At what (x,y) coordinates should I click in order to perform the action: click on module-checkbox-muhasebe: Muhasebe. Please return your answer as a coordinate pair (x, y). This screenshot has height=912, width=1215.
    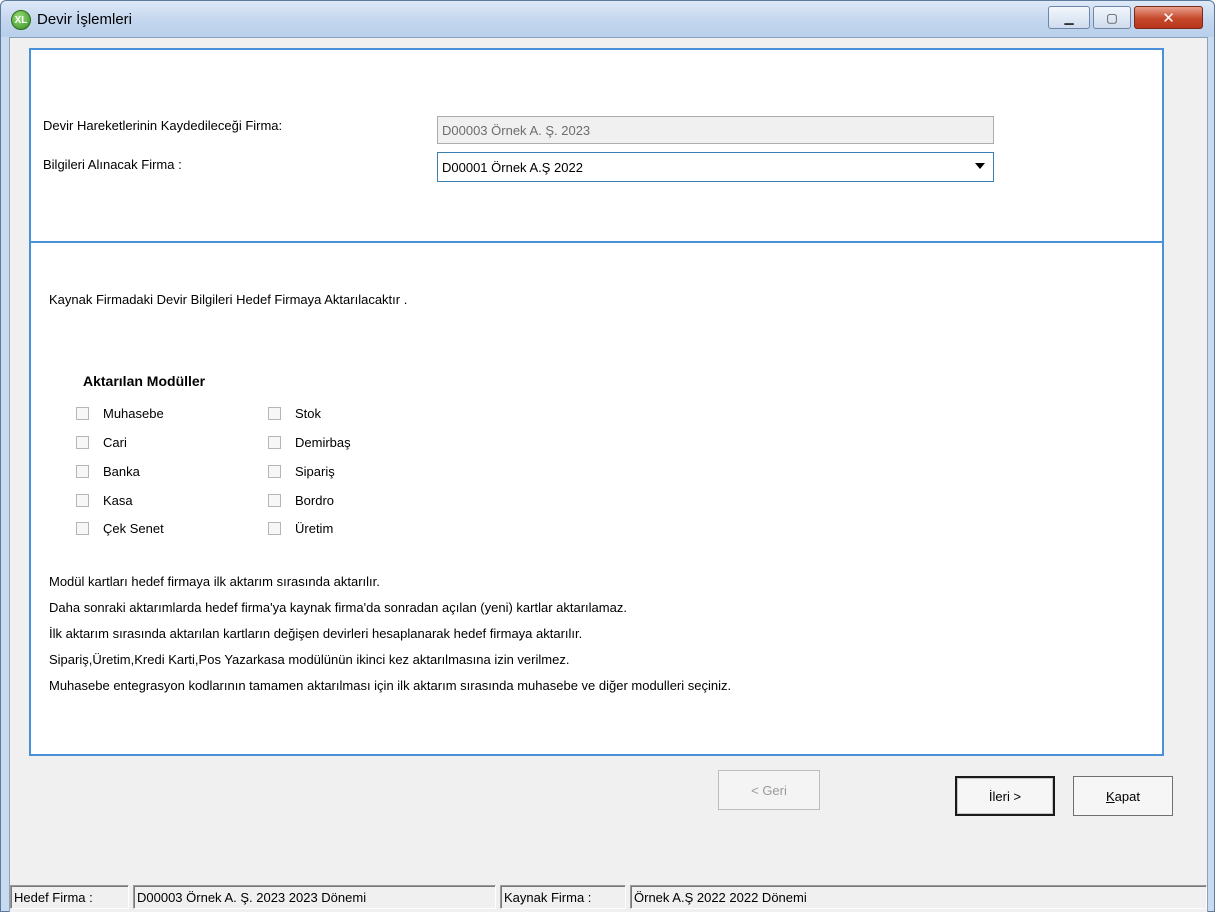
    Looking at the image, I should click on (120, 413).